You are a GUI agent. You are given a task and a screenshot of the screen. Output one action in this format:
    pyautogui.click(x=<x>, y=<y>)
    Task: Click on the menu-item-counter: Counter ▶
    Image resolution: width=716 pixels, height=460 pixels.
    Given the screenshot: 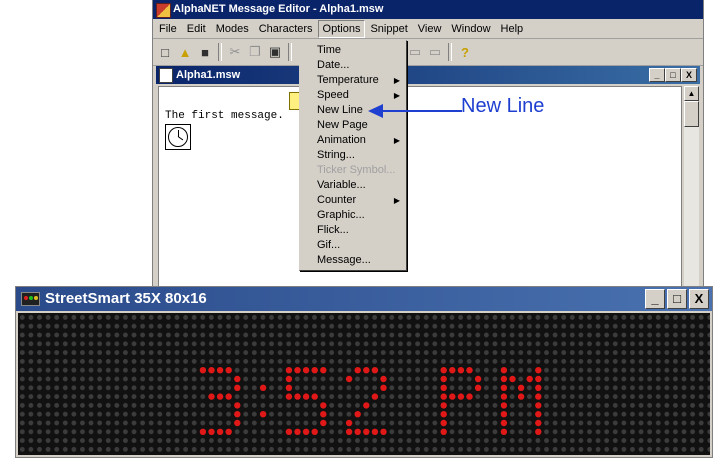 What is the action you would take?
    pyautogui.click(x=353, y=200)
    